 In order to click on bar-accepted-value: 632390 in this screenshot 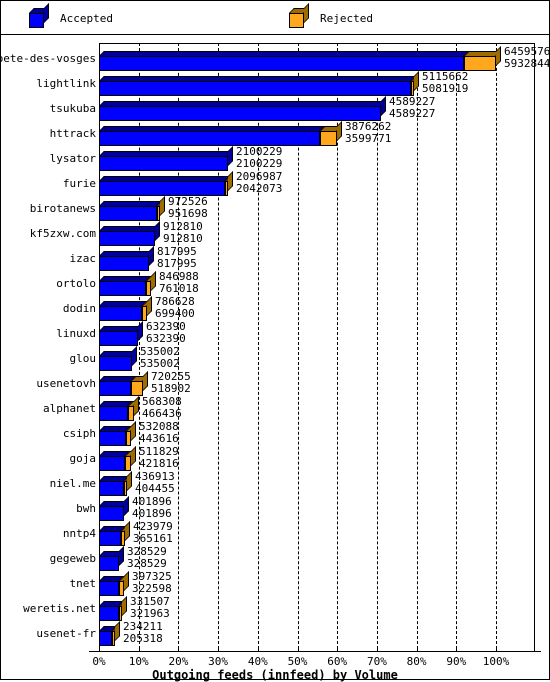, I will do `click(166, 338)`.